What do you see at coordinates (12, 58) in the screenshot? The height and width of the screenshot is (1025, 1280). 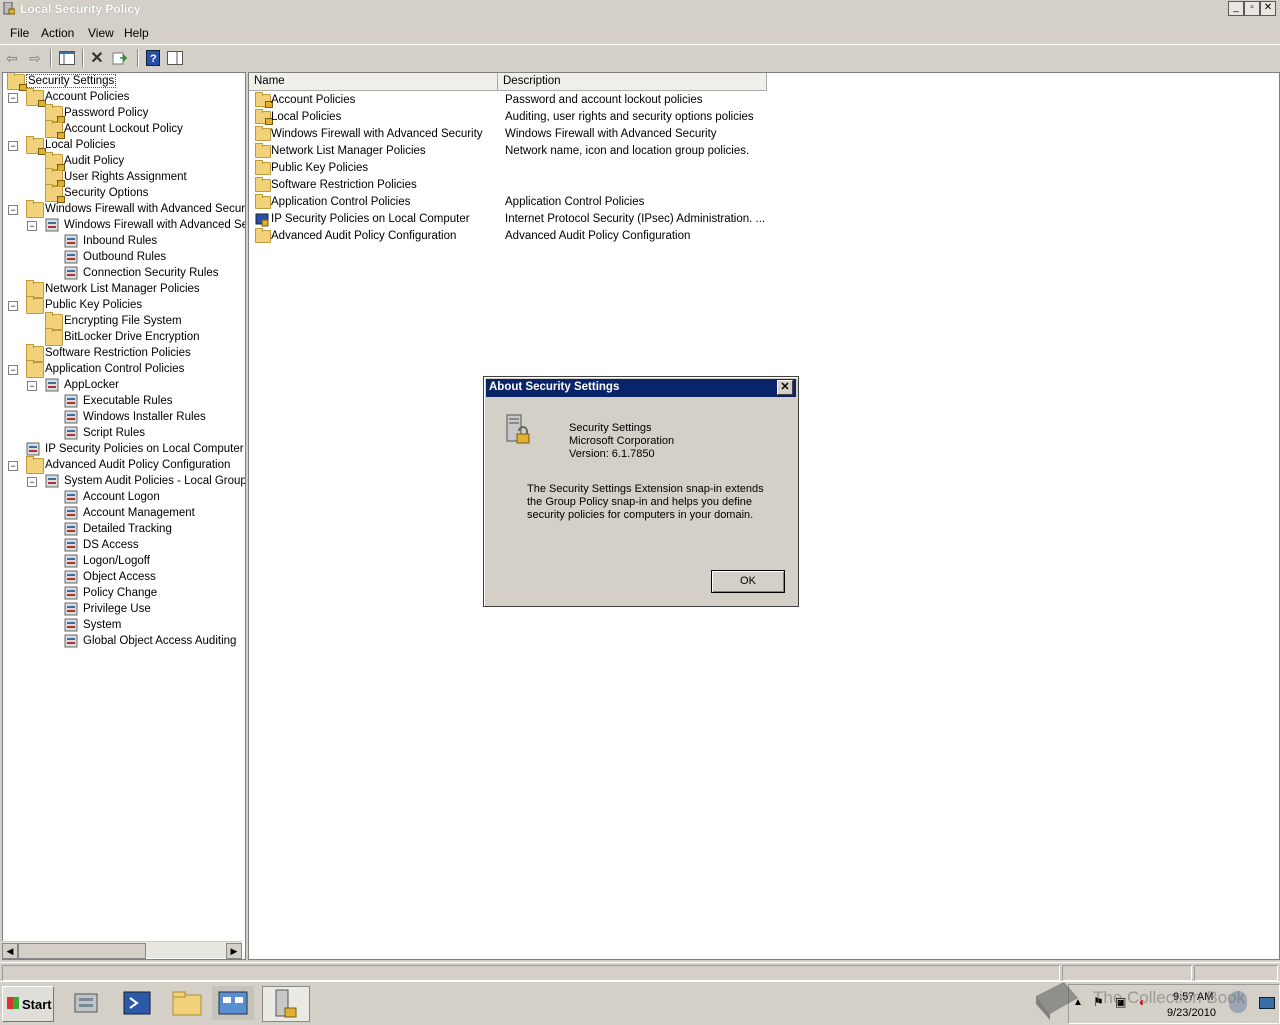 I see `back-icon: ⇦` at bounding box center [12, 58].